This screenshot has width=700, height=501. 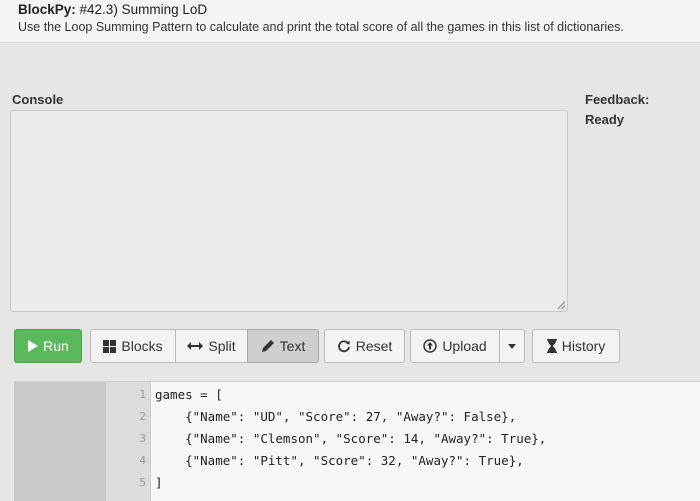 What do you see at coordinates (56, 346) in the screenshot?
I see `run-button-label: Run` at bounding box center [56, 346].